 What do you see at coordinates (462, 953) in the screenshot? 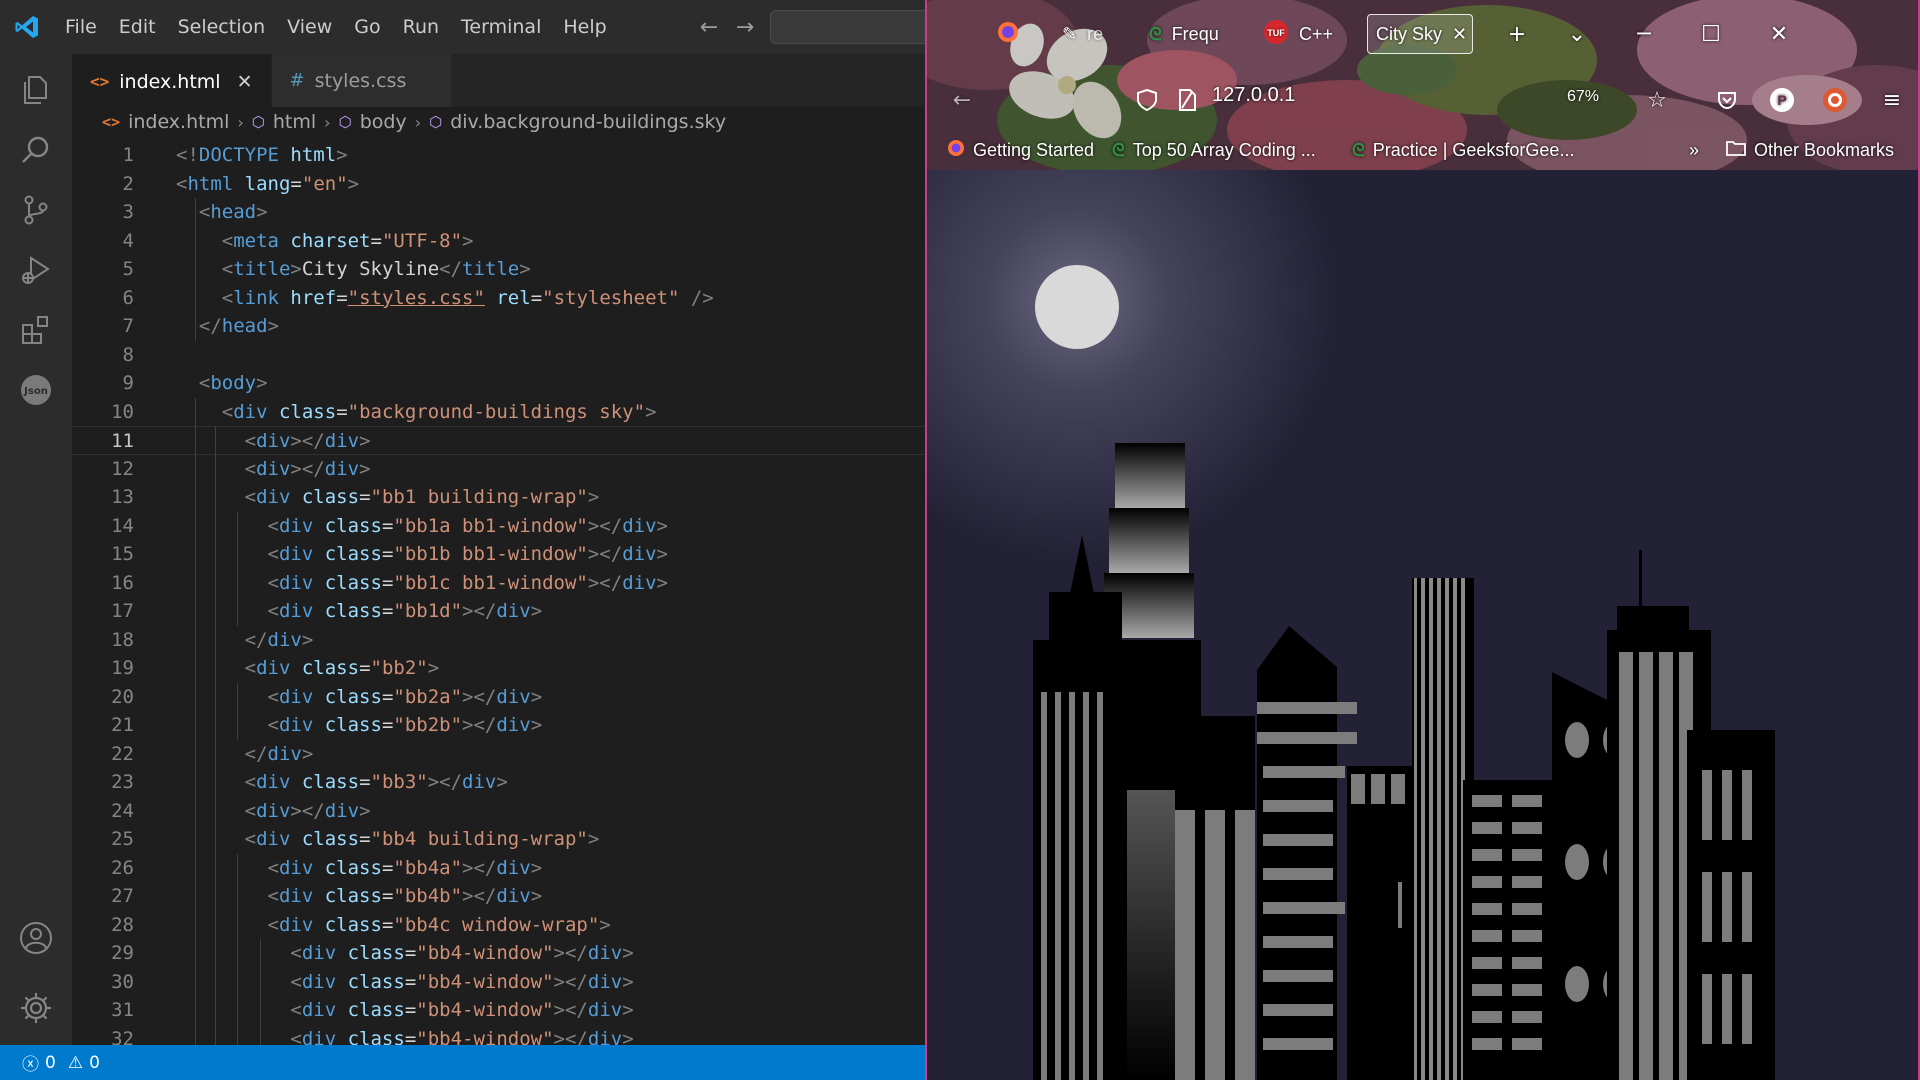
I see `code-text: <div class="bb4-window"></div>` at bounding box center [462, 953].